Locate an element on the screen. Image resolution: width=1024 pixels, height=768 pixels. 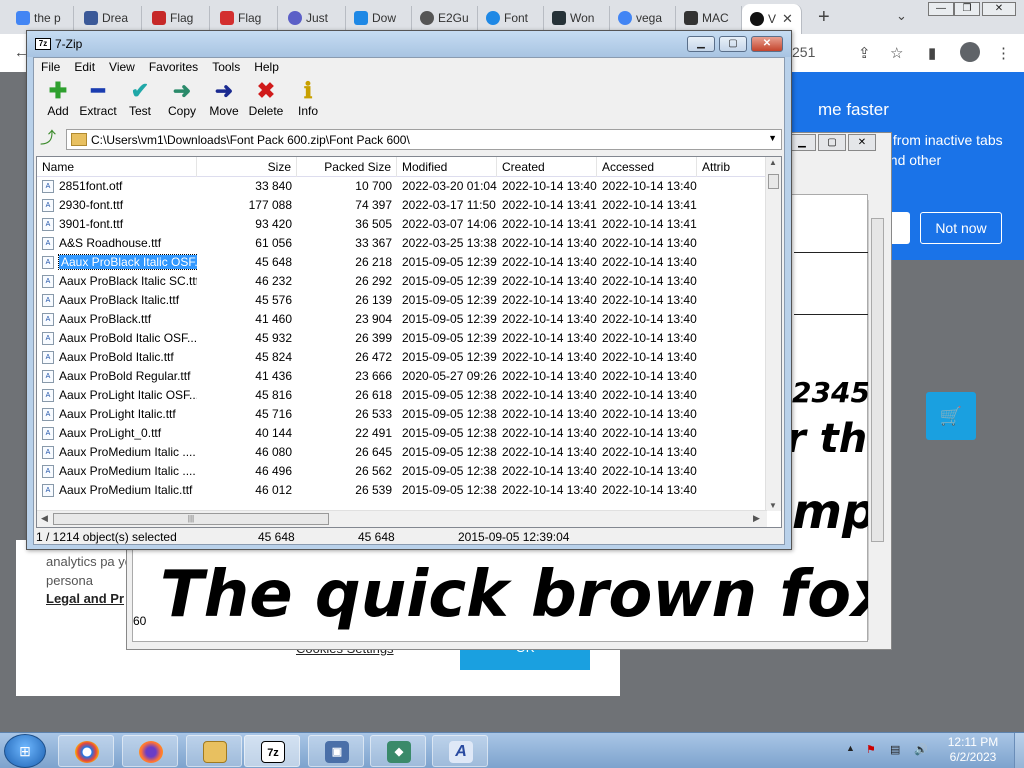
column-name: Name is located at coordinates (117, 167).